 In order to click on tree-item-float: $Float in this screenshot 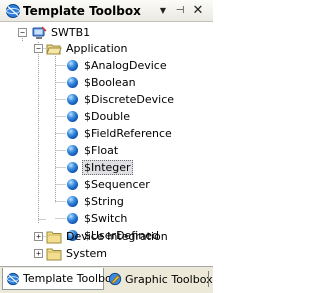, I will do `click(92, 150)`.